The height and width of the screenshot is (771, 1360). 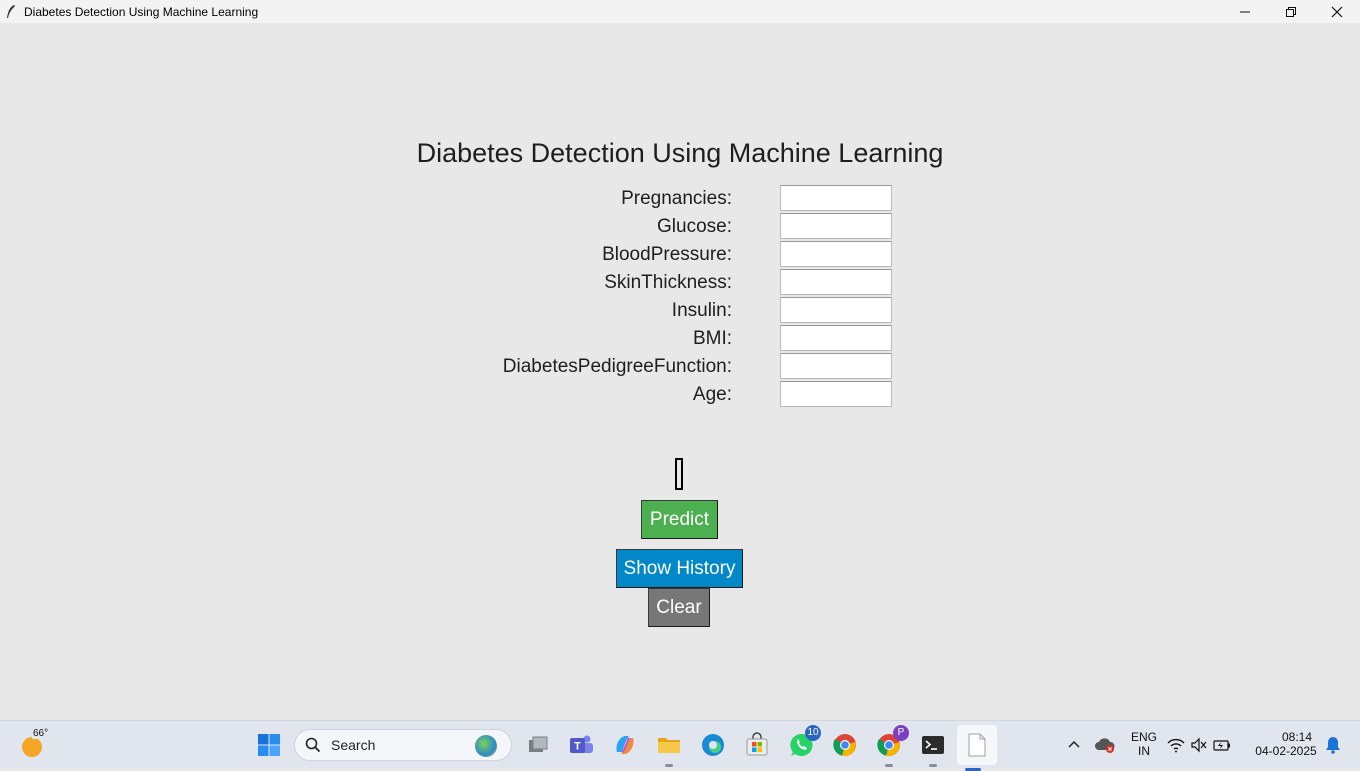 I want to click on show-hidden-icons-button, so click(x=1074, y=745).